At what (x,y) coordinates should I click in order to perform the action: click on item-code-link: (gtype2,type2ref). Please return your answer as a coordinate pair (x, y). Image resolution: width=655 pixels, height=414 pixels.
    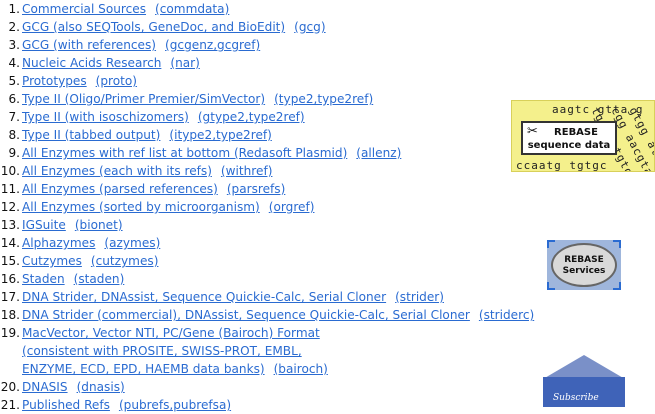
    Looking at the image, I should click on (251, 117).